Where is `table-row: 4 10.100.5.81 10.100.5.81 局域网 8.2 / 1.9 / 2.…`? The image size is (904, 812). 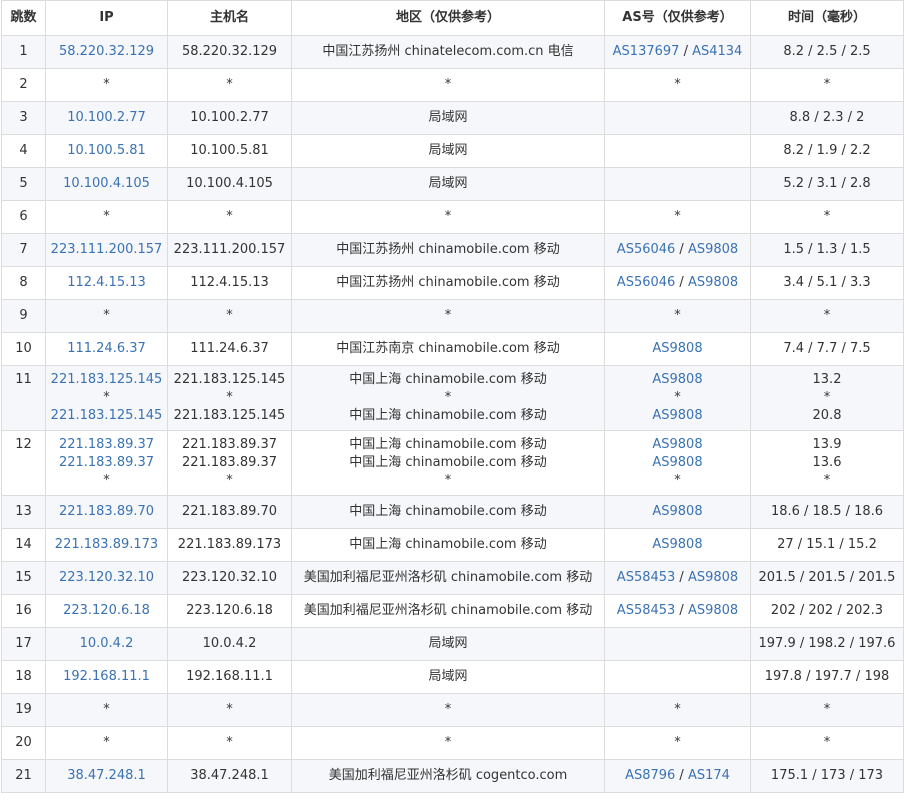 table-row: 4 10.100.5.81 10.100.5.81 局域网 8.2 / 1.9 / 2.… is located at coordinates (452, 151).